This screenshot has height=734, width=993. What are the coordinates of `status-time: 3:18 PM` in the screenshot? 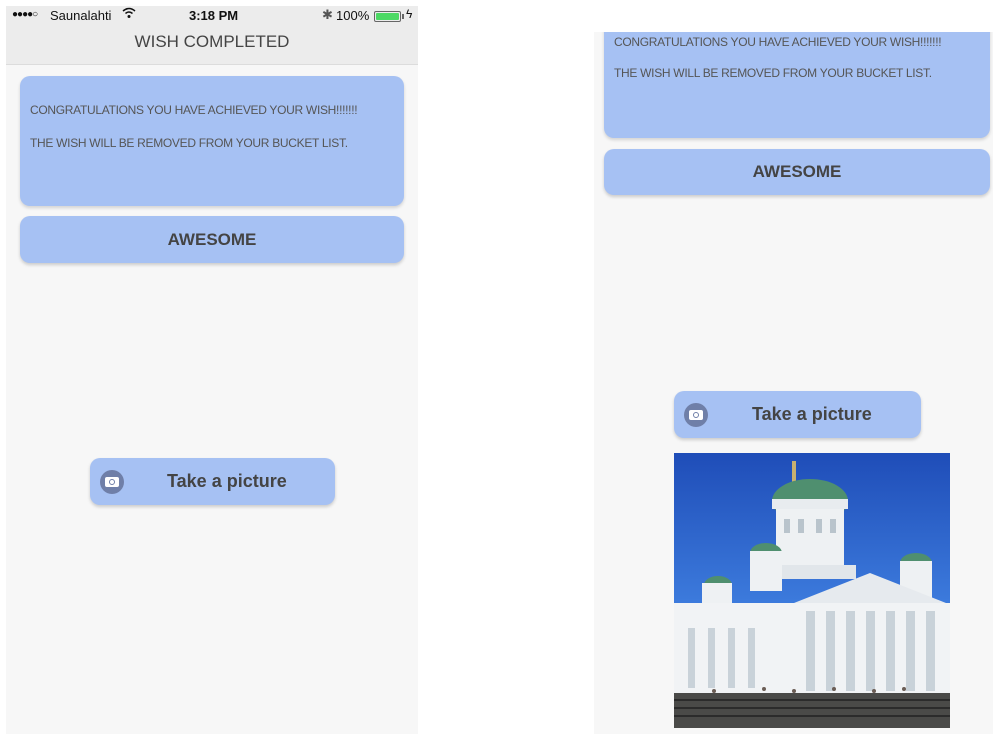 It's located at (214, 15).